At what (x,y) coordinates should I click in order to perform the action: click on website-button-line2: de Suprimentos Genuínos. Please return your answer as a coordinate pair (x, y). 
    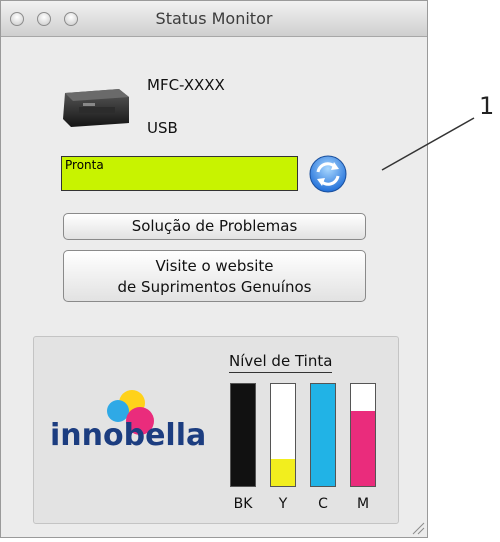
    Looking at the image, I should click on (214, 287).